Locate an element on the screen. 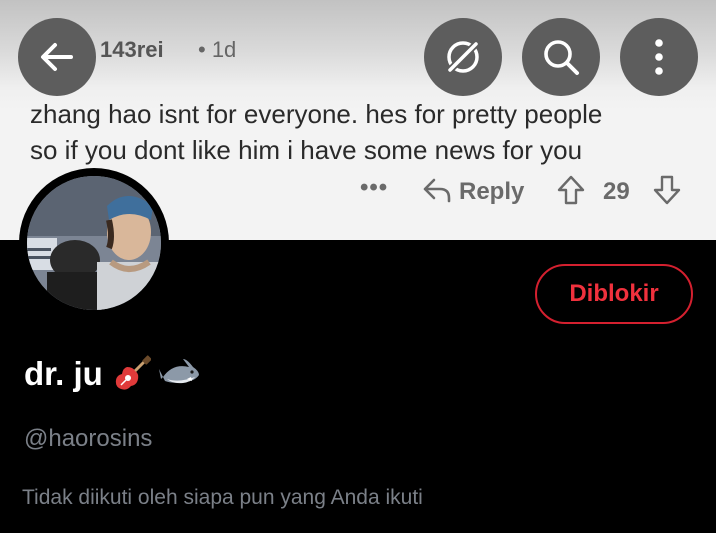 This screenshot has width=716, height=533. commenter-username: 143rei is located at coordinates (132, 49).